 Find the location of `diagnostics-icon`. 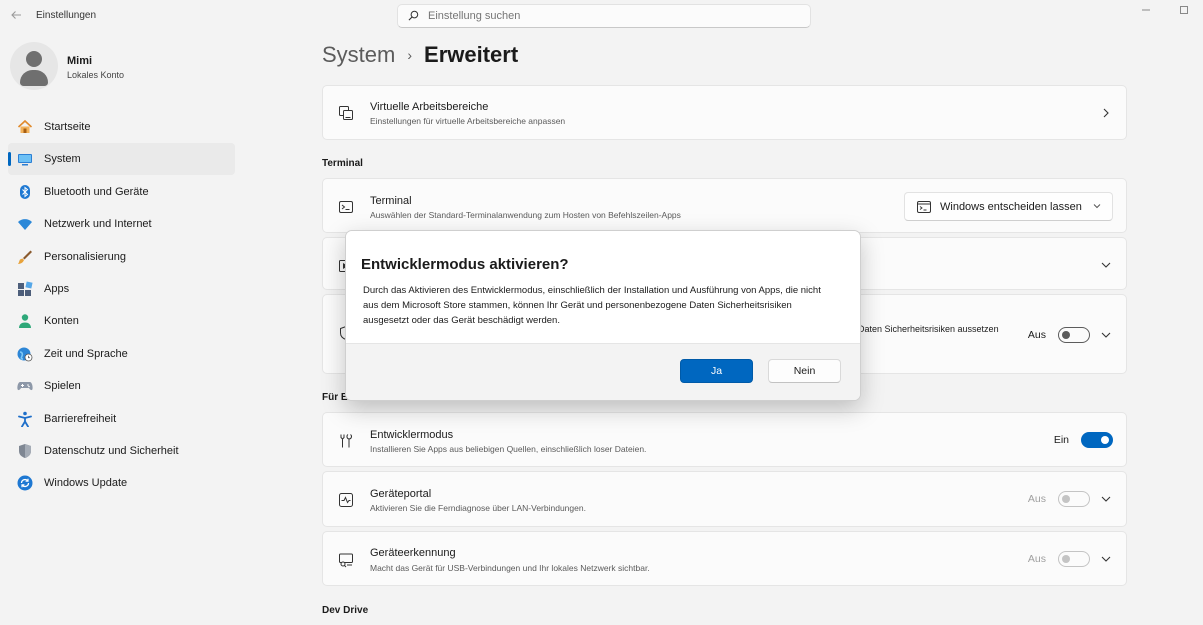

diagnostics-icon is located at coordinates (346, 500).